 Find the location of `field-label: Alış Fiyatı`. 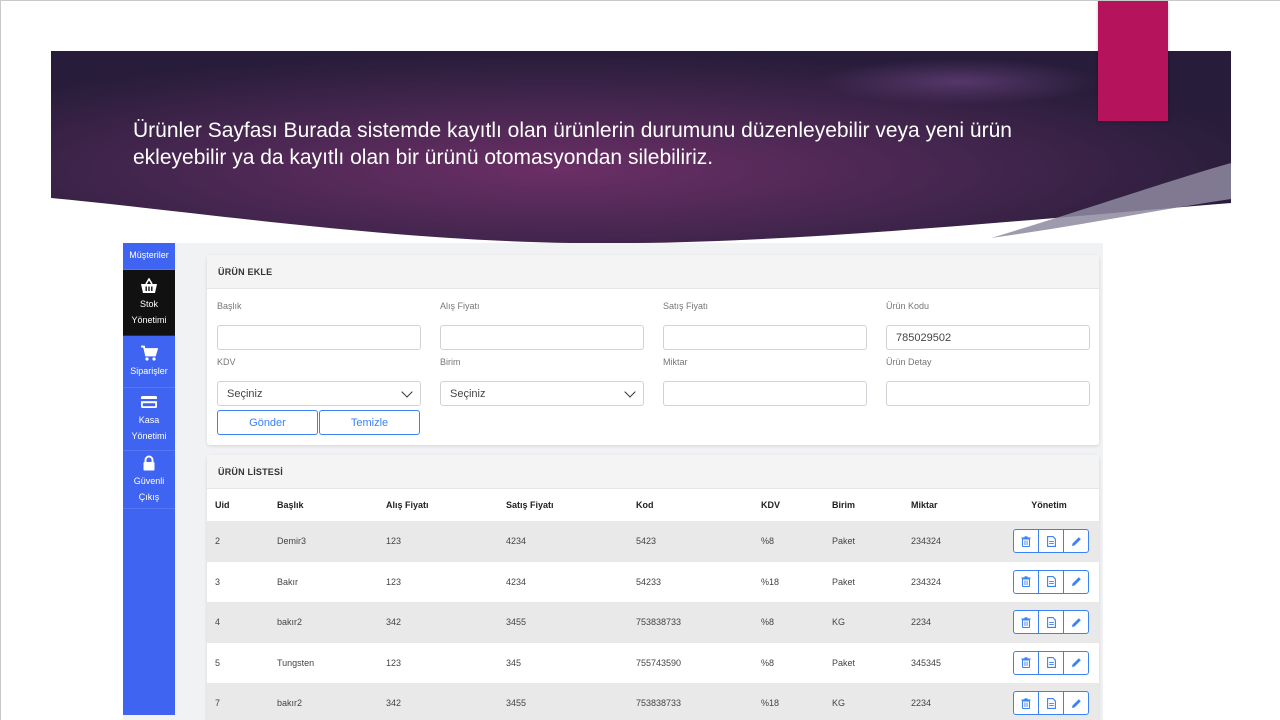

field-label: Alış Fiyatı is located at coordinates (460, 306).